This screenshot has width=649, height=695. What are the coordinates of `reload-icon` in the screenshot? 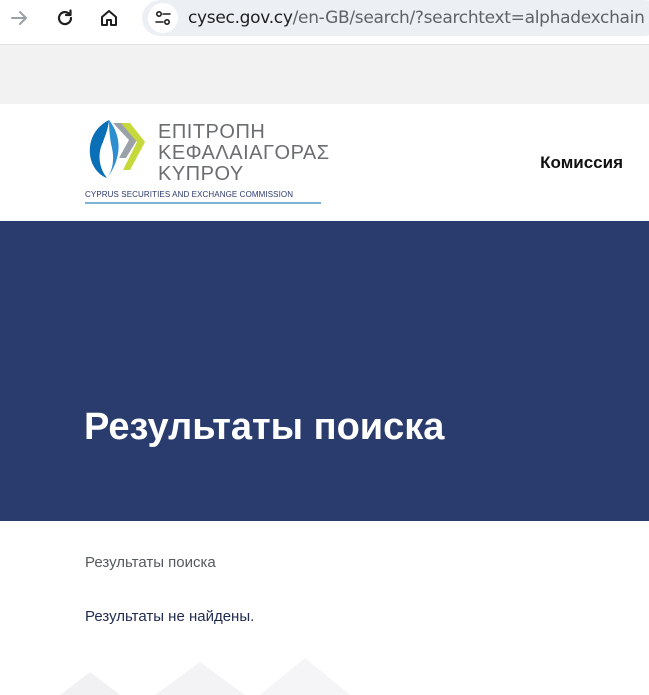 It's located at (65, 17).